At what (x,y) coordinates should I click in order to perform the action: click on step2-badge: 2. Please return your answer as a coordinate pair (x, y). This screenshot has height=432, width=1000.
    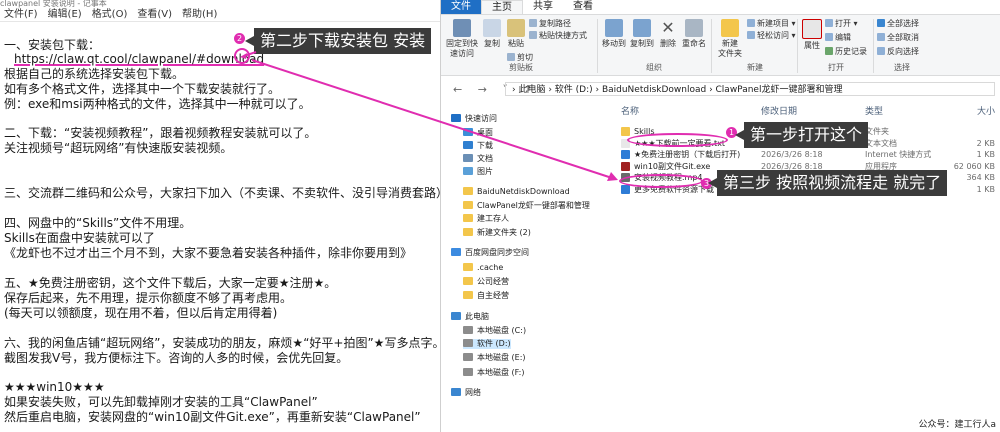
    Looking at the image, I should click on (239, 38).